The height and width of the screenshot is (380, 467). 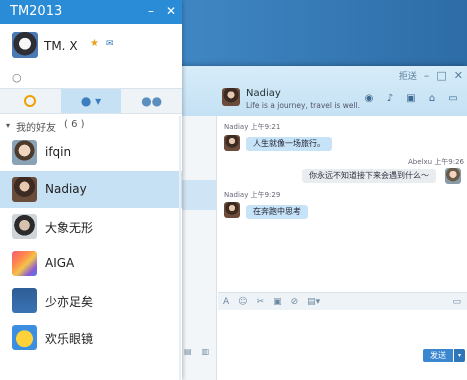 I want to click on chevron-down-icon: ▾, so click(x=8, y=125).